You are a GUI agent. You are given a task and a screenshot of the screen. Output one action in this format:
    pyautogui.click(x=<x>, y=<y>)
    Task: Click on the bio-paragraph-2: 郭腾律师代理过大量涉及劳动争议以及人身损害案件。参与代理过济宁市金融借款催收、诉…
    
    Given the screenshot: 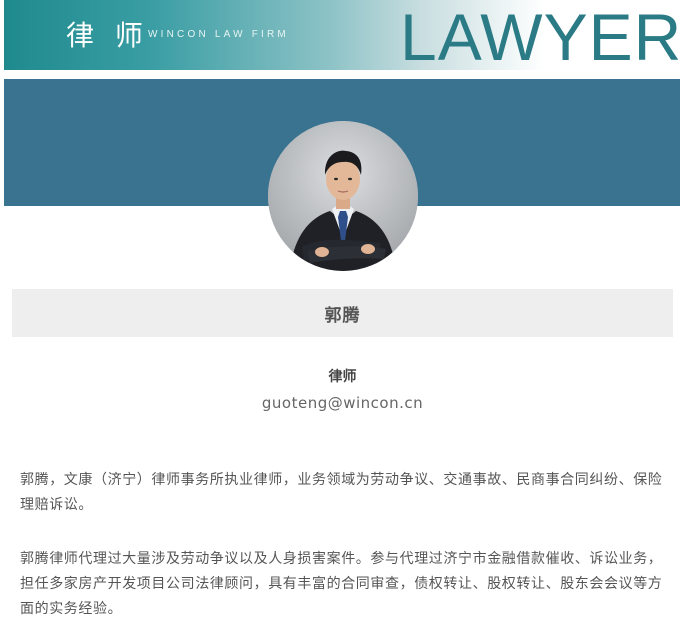 What is the action you would take?
    pyautogui.click(x=341, y=584)
    